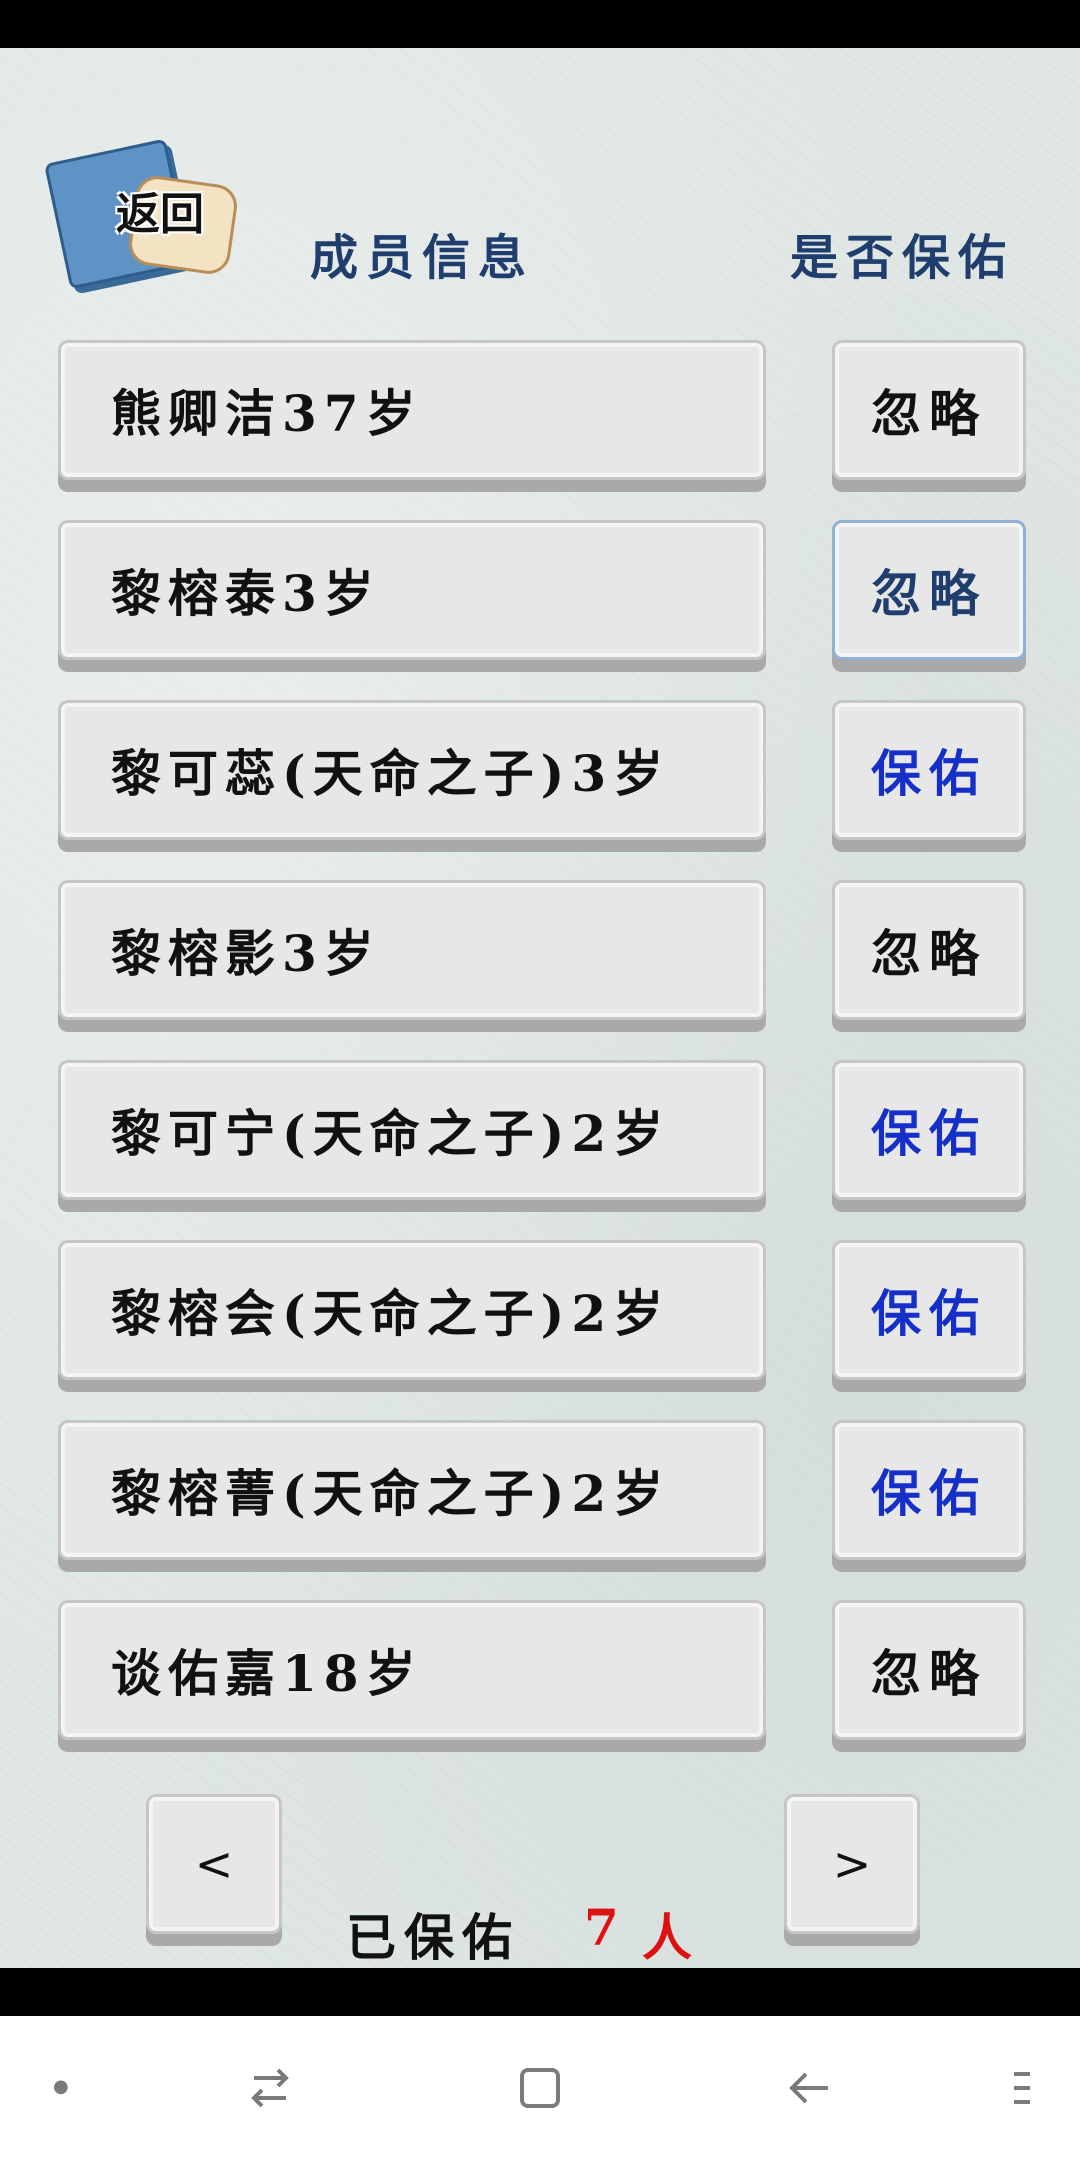  I want to click on member-info-heading: 成员信息, so click(422, 258).